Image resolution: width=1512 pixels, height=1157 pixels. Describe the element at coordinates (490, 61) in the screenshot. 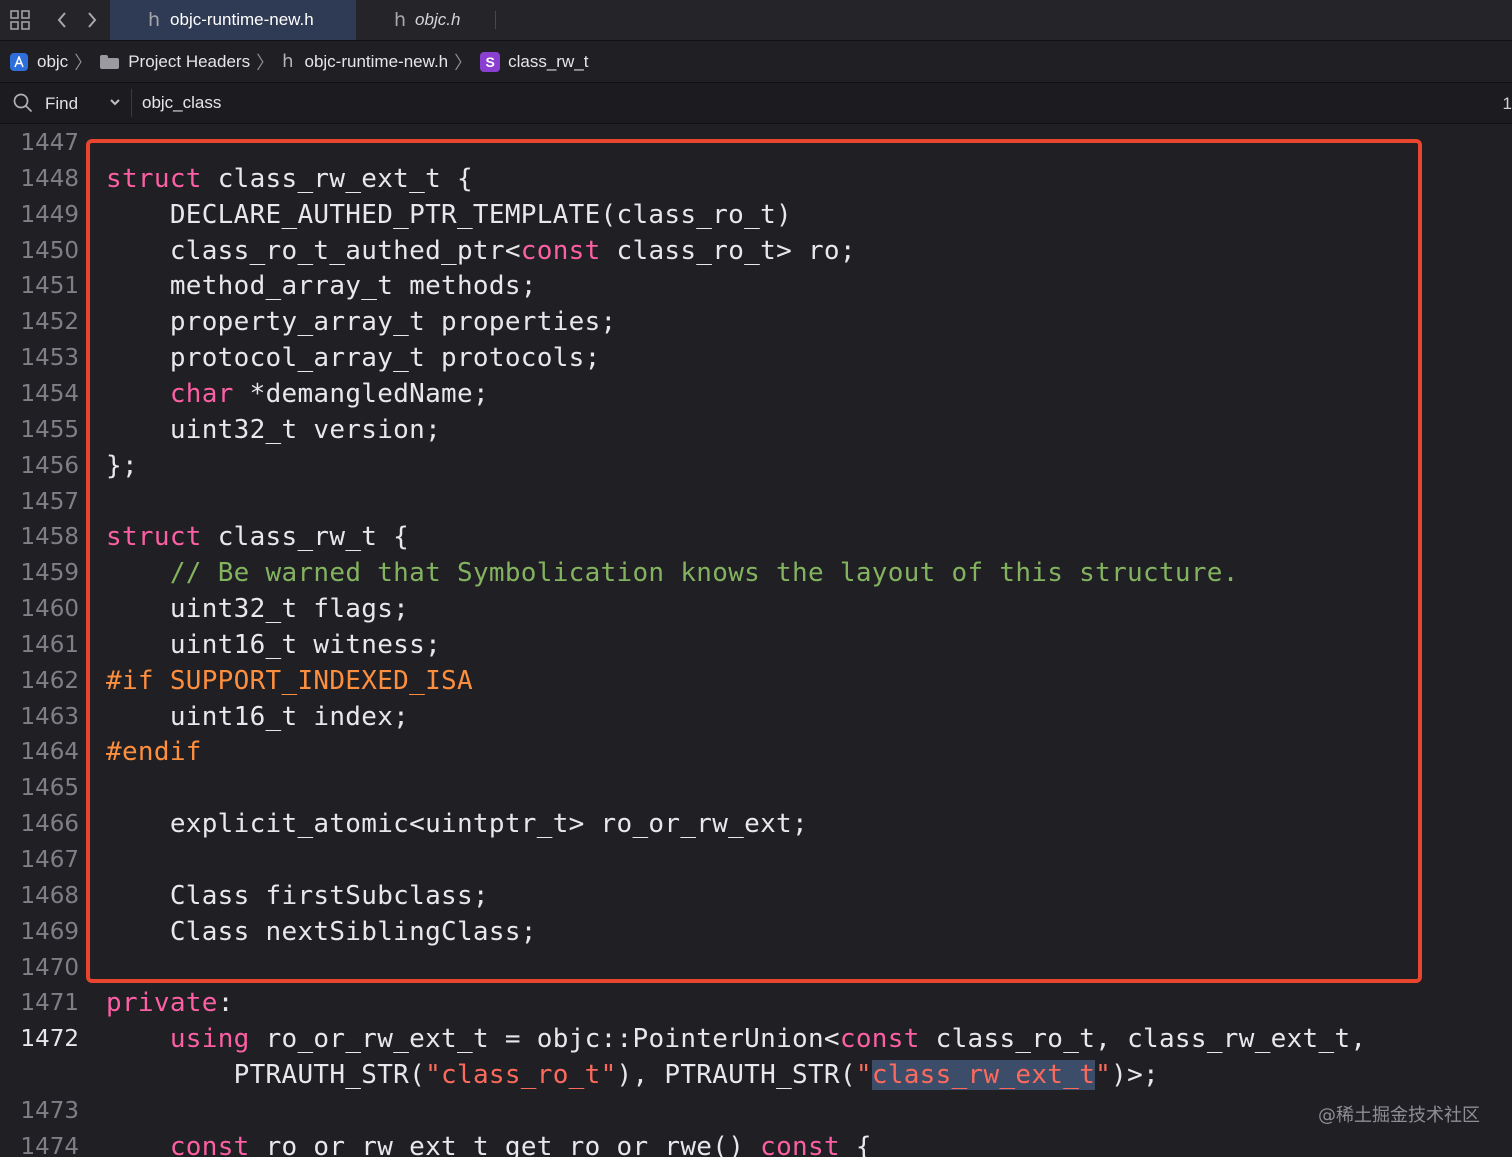

I see `struct-symbol-icon: S` at that location.